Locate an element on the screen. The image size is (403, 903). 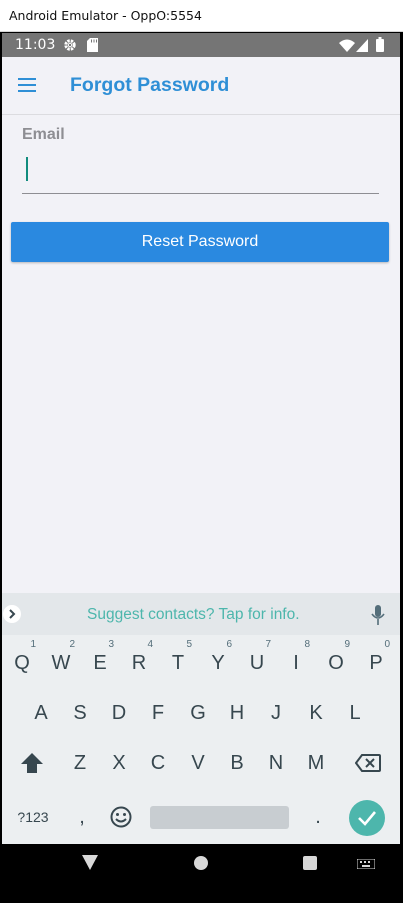
key-w: W2 is located at coordinates (61, 662).